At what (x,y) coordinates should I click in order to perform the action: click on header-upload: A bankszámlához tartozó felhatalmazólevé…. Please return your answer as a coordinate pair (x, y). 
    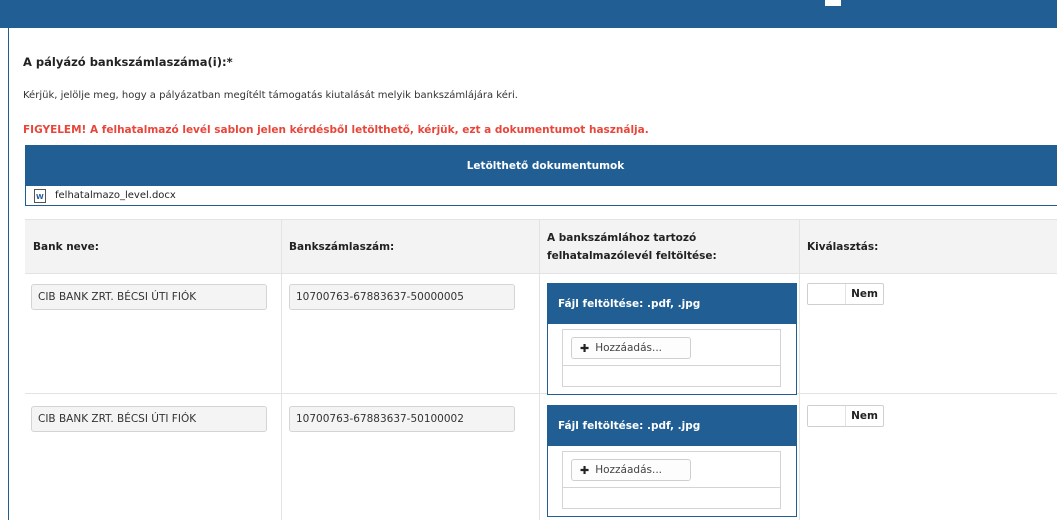
    Looking at the image, I should click on (632, 247).